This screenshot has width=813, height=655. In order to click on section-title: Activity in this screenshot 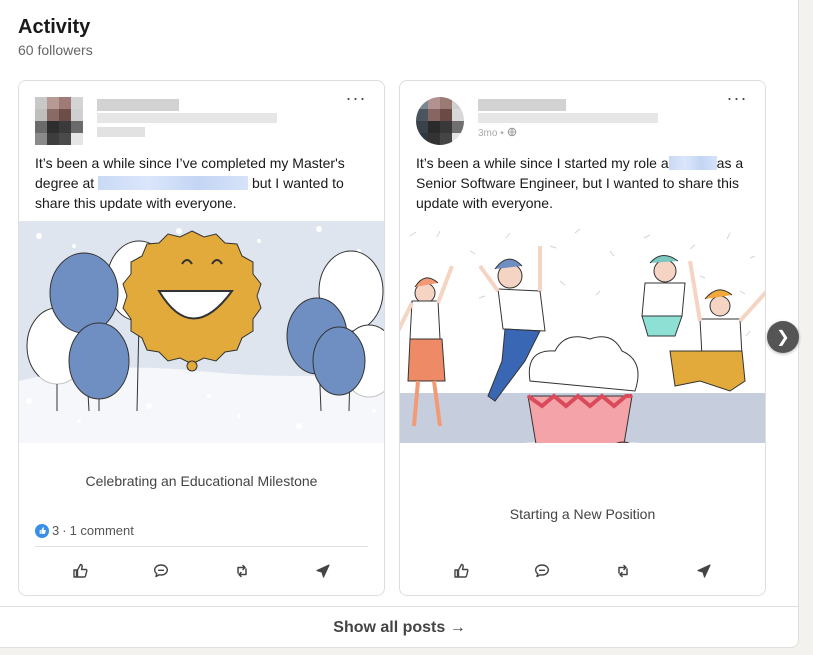, I will do `click(54, 27)`.